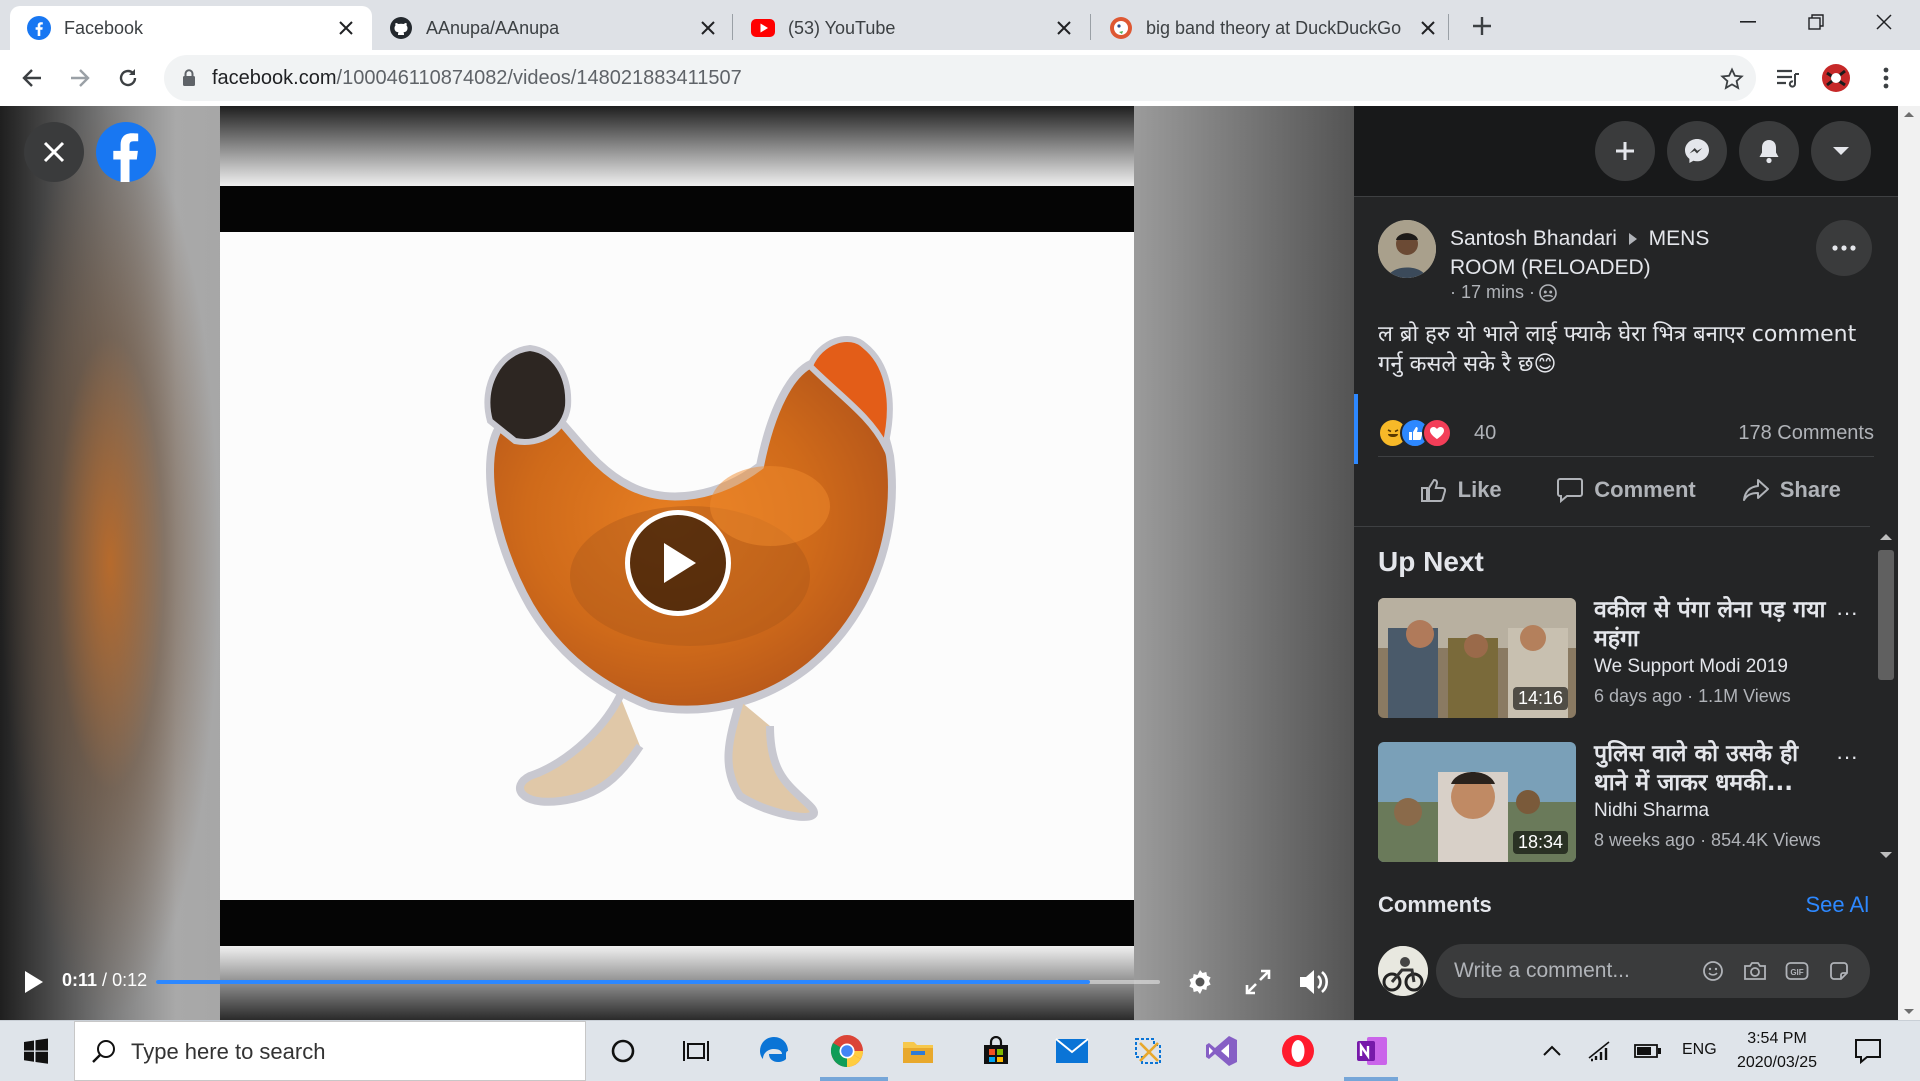 The height and width of the screenshot is (1081, 1920). What do you see at coordinates (1600, 1051) in the screenshot?
I see `wifi-icon` at bounding box center [1600, 1051].